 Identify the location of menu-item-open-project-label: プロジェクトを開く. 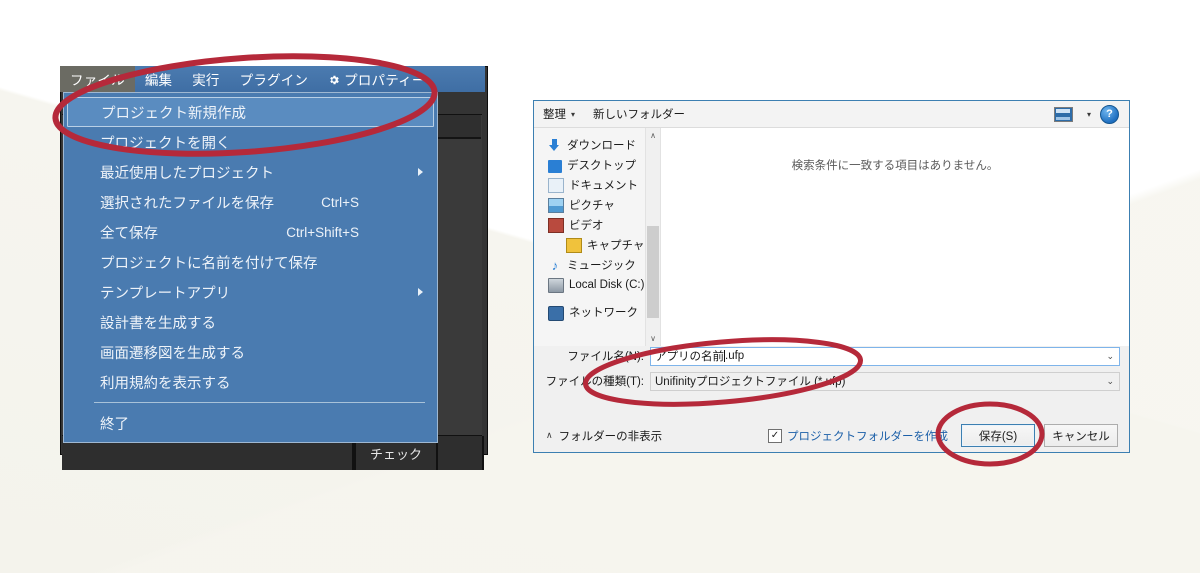
(165, 143).